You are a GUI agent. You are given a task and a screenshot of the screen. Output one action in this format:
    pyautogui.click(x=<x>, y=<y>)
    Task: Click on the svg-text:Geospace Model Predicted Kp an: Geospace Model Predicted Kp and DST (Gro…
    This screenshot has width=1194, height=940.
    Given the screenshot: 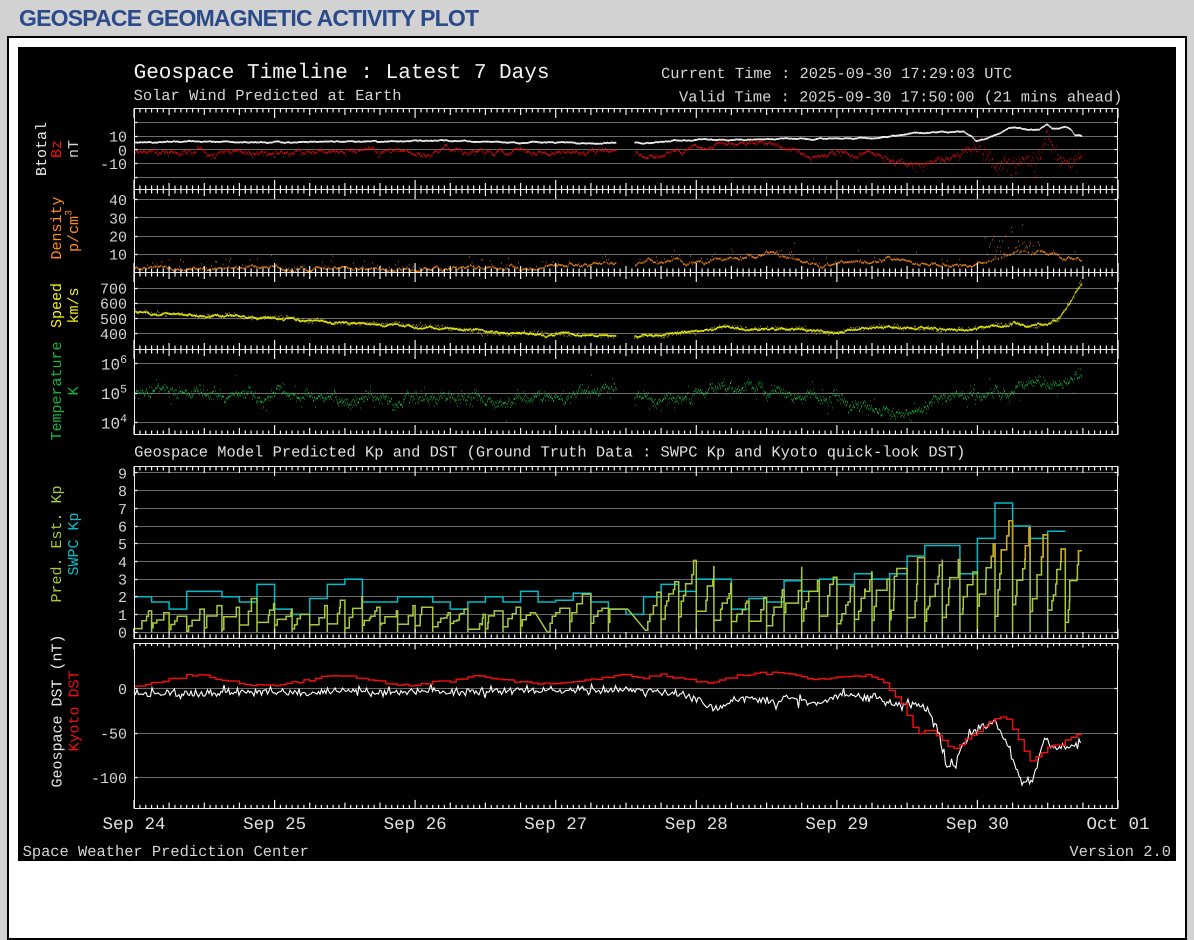 What is the action you would take?
    pyautogui.click(x=549, y=453)
    